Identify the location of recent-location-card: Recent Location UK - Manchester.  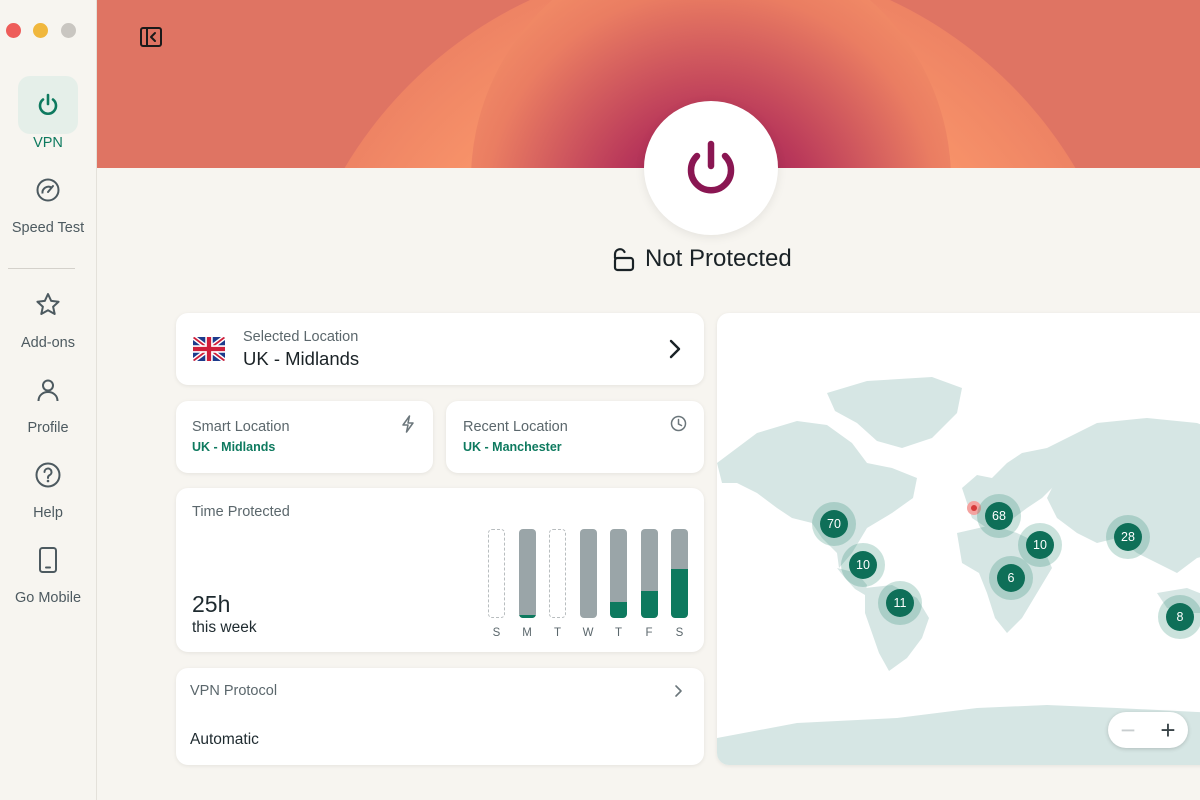
(575, 437).